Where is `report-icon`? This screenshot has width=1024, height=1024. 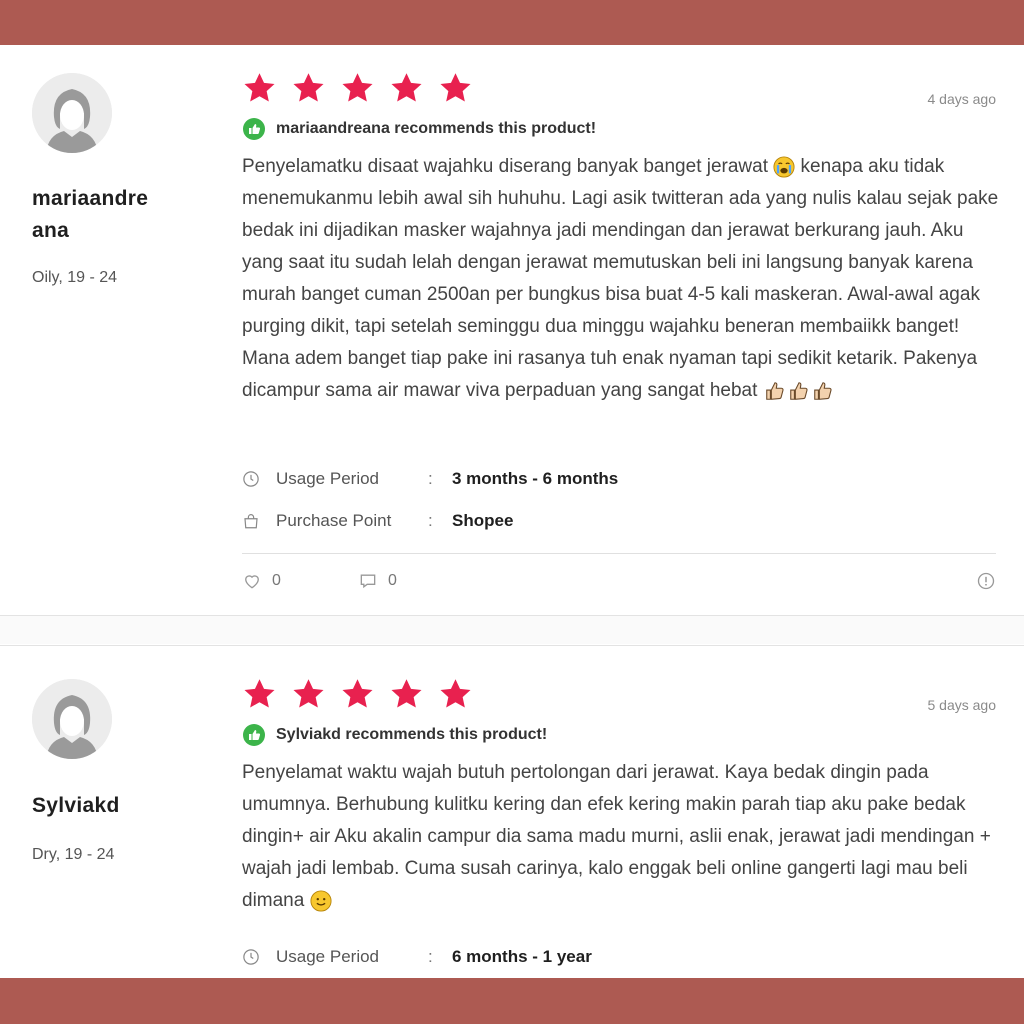 report-icon is located at coordinates (986, 581).